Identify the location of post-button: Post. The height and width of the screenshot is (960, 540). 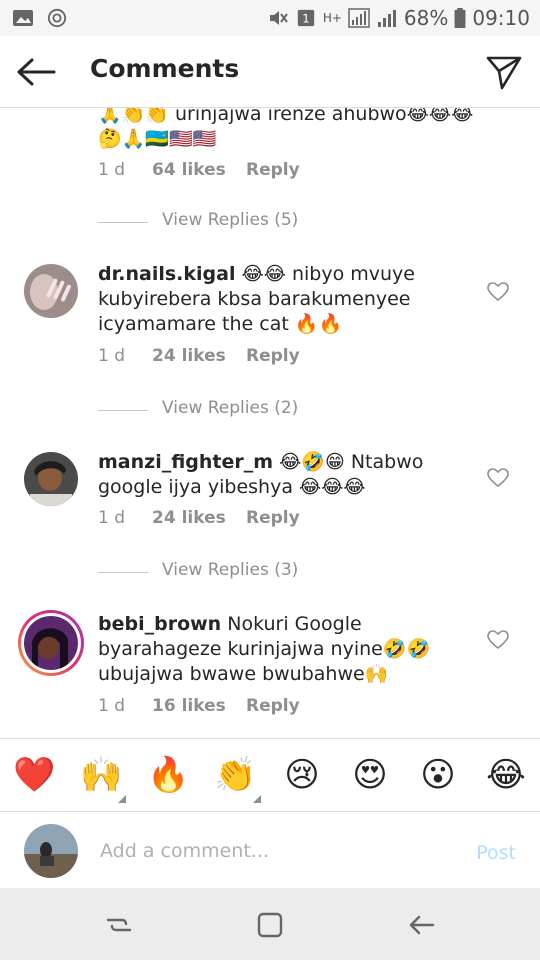
(496, 853).